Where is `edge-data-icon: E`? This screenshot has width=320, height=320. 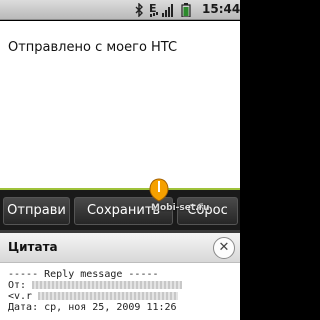
edge-data-icon: E is located at coordinates (154, 9).